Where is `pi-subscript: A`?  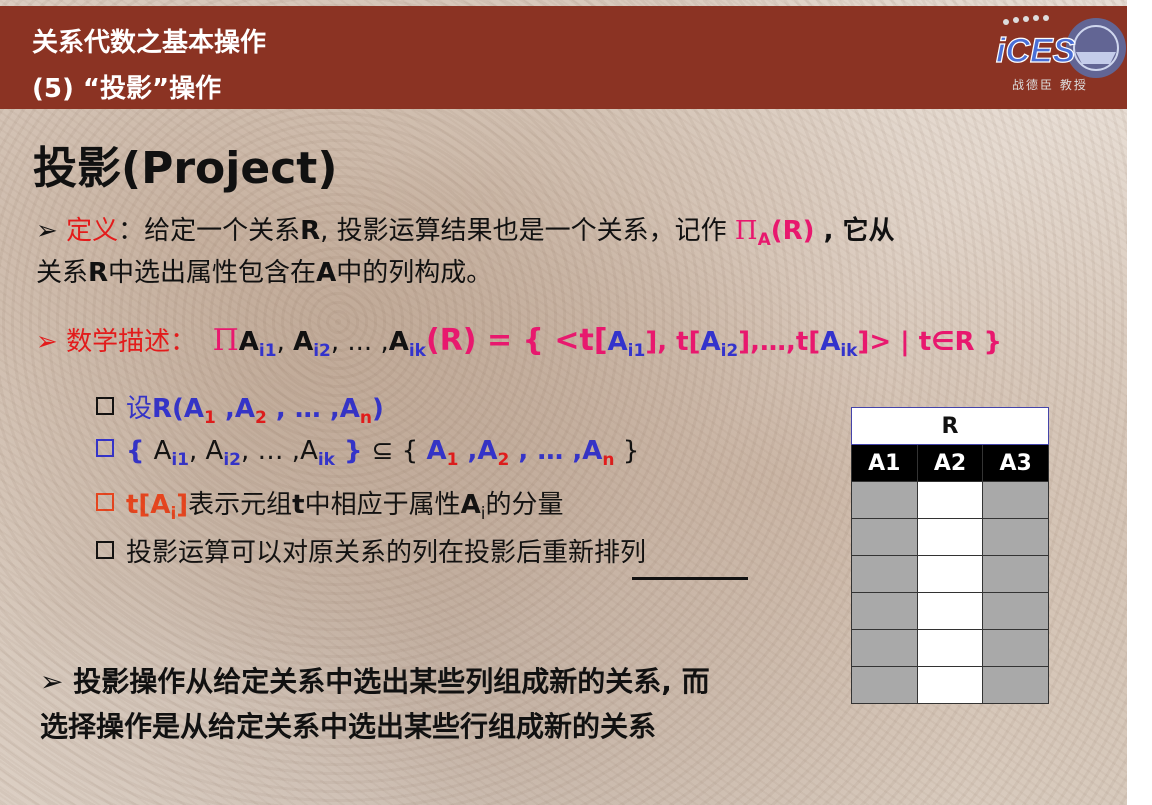 pi-subscript: A is located at coordinates (764, 240).